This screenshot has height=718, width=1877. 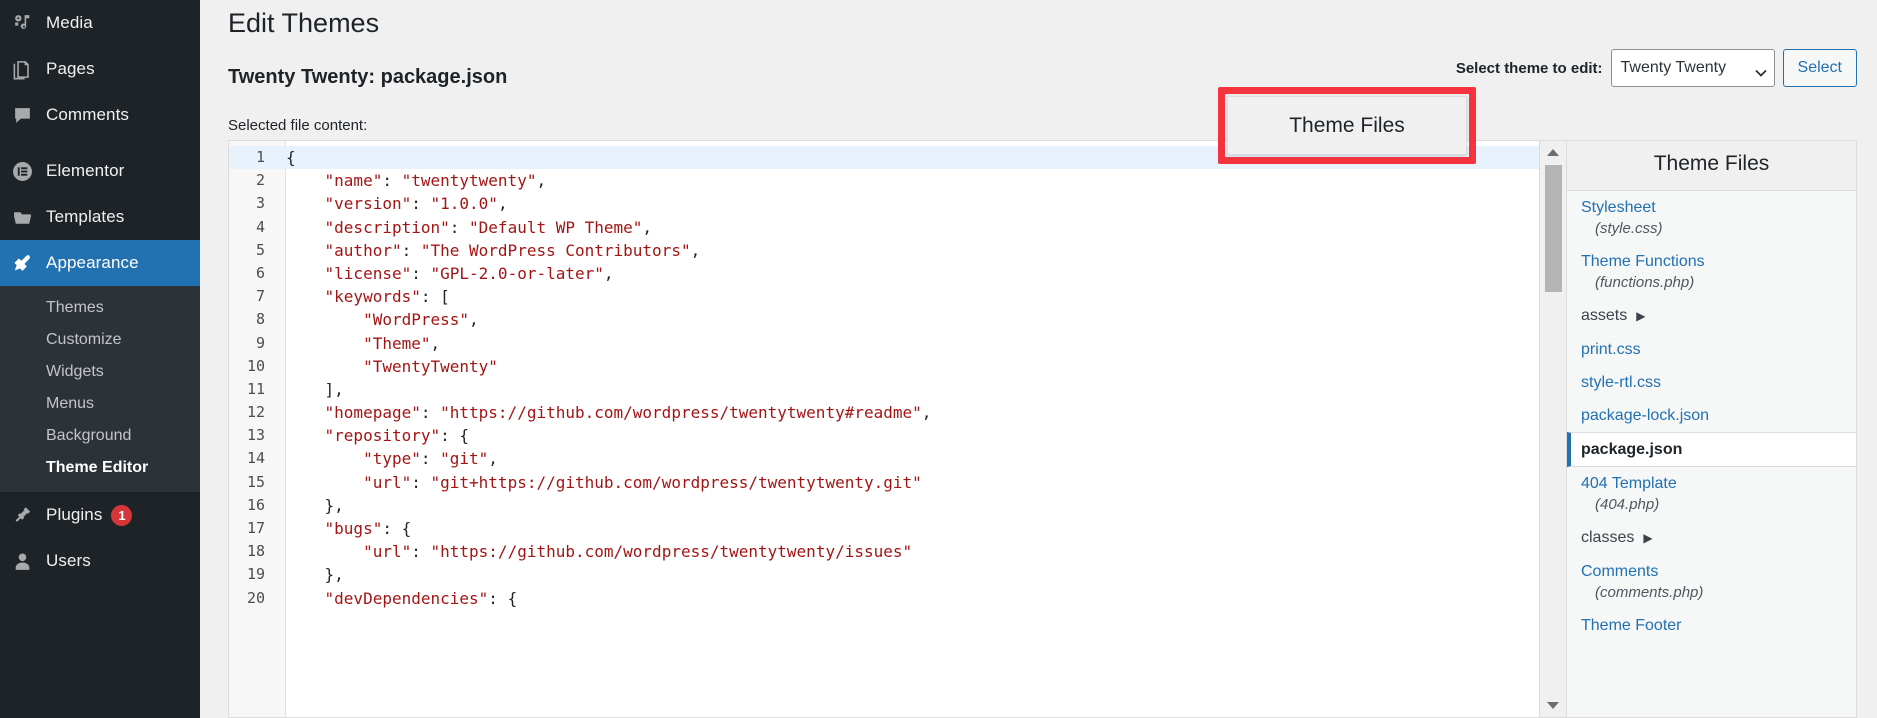 I want to click on users-person-icon, so click(x=29, y=561).